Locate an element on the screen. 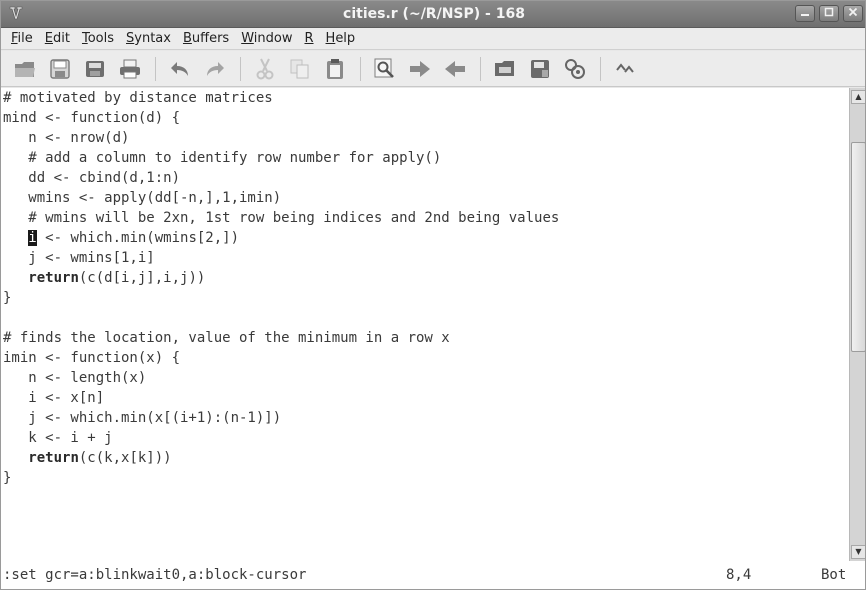 The height and width of the screenshot is (590, 866). code-line: return(c(k,x[k])) is located at coordinates (100, 458).